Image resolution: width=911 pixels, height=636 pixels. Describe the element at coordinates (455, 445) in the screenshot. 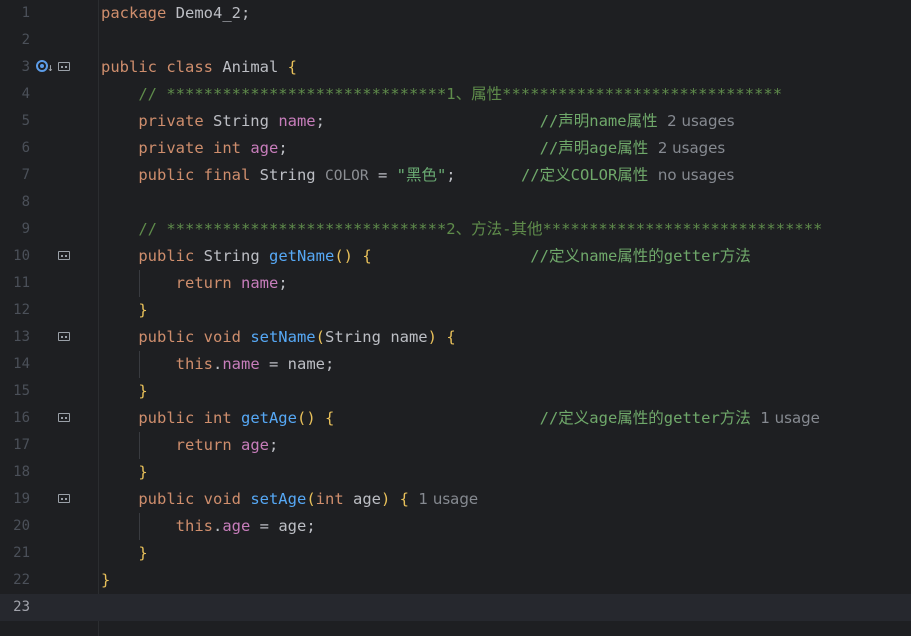

I see `code-line-17: 17 return age;` at that location.